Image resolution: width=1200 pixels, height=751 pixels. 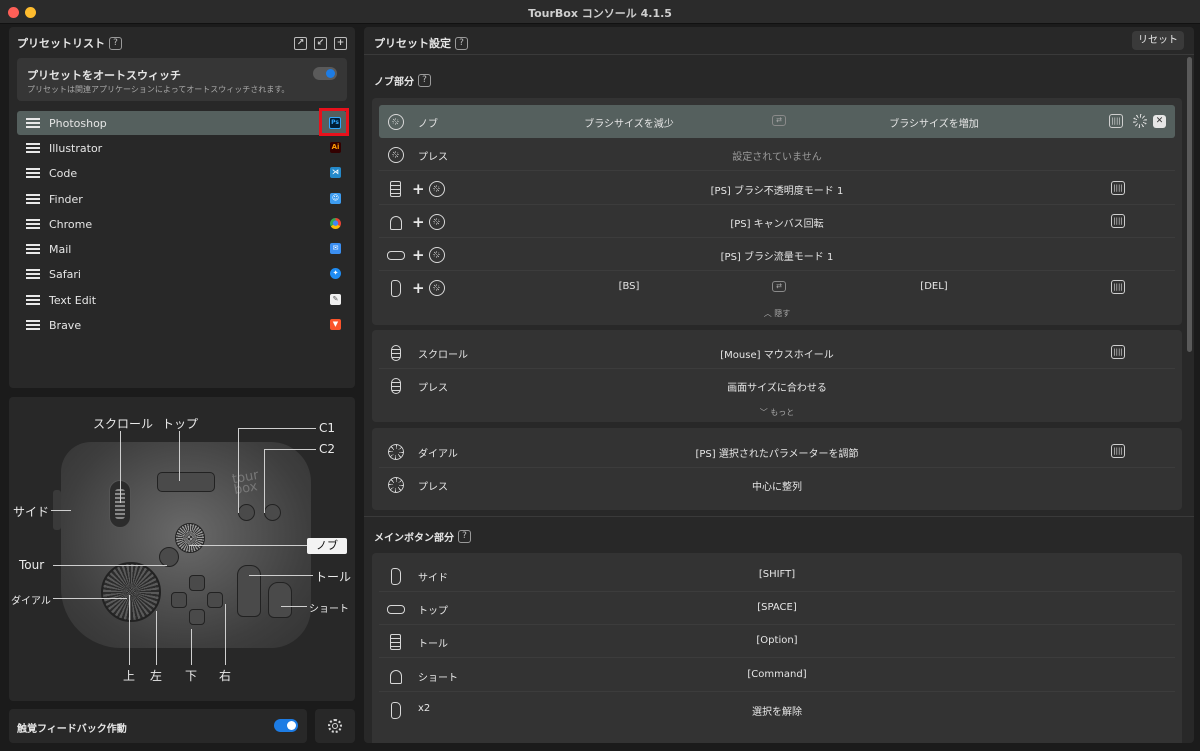 I want to click on dpad-down-button, so click(x=197, y=617).